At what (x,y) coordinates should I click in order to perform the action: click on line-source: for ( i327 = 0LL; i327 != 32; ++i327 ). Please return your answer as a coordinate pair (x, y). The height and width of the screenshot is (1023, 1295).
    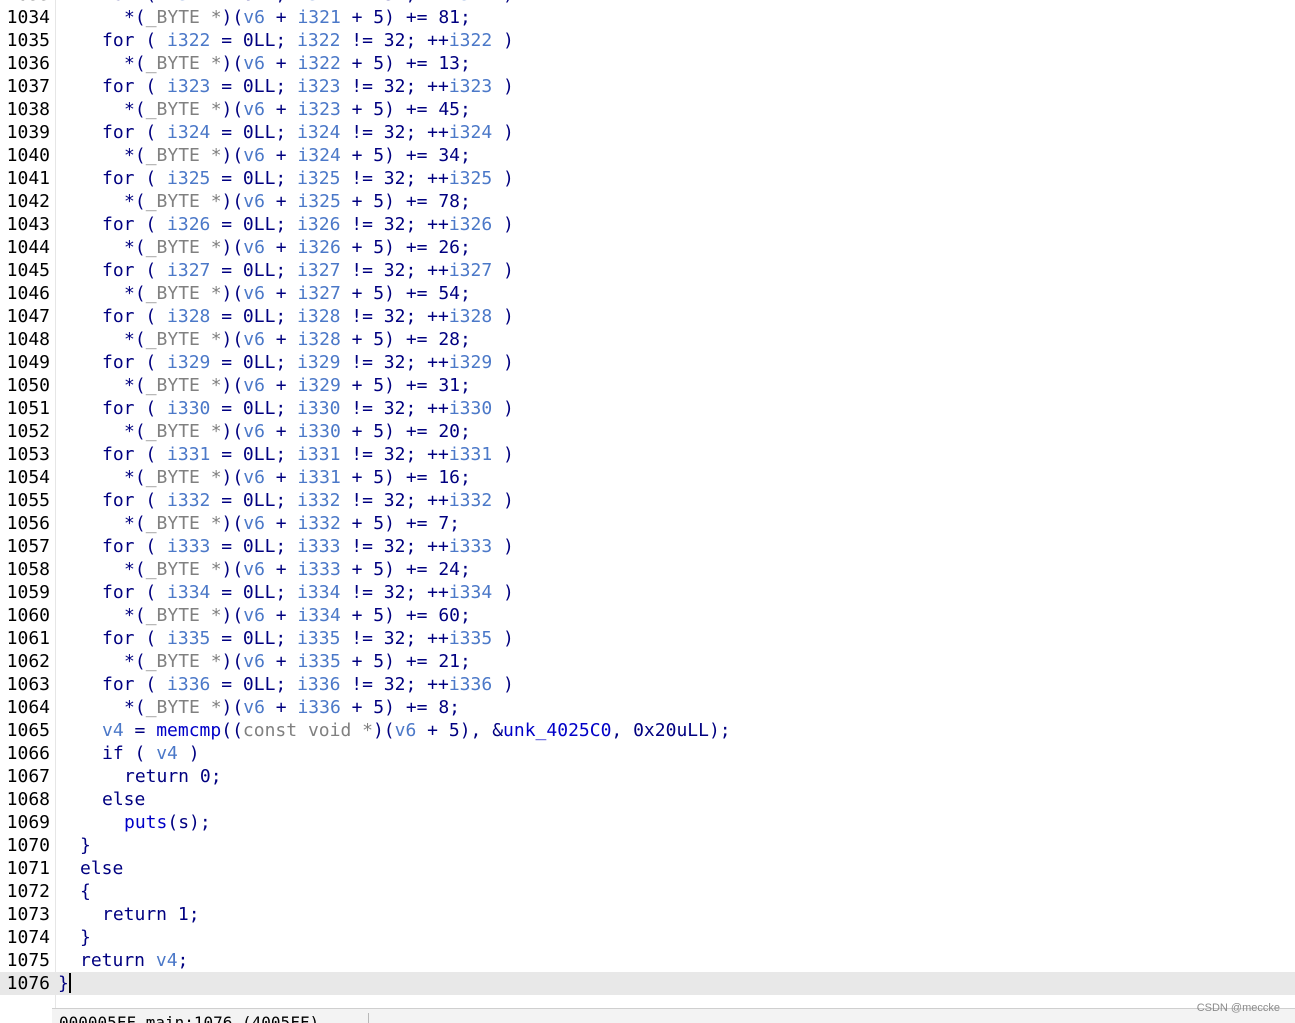
    Looking at the image, I should click on (308, 270).